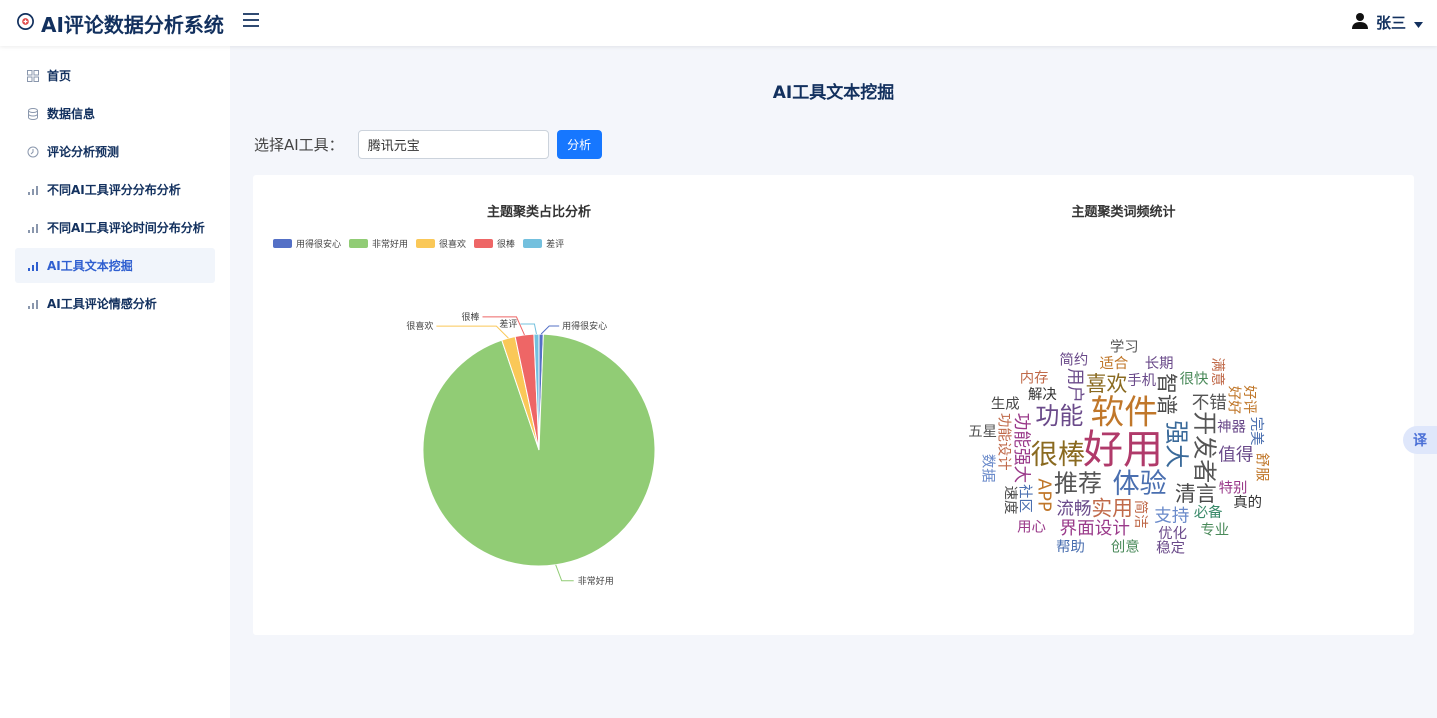  What do you see at coordinates (1095, 529) in the screenshot?
I see `word-cloud-word: 界面设计` at bounding box center [1095, 529].